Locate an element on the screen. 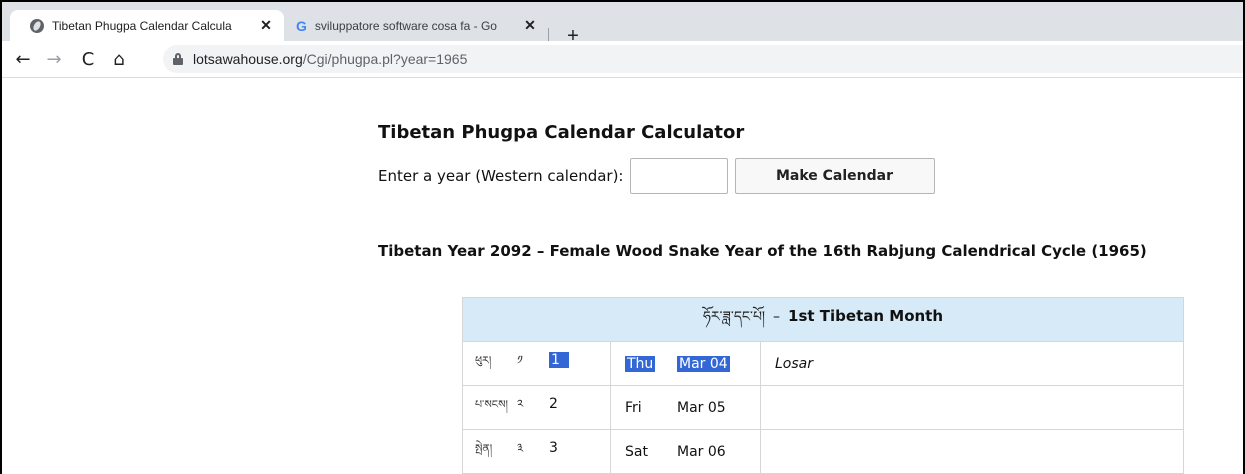 This screenshot has width=1245, height=474. year-input is located at coordinates (678, 176).